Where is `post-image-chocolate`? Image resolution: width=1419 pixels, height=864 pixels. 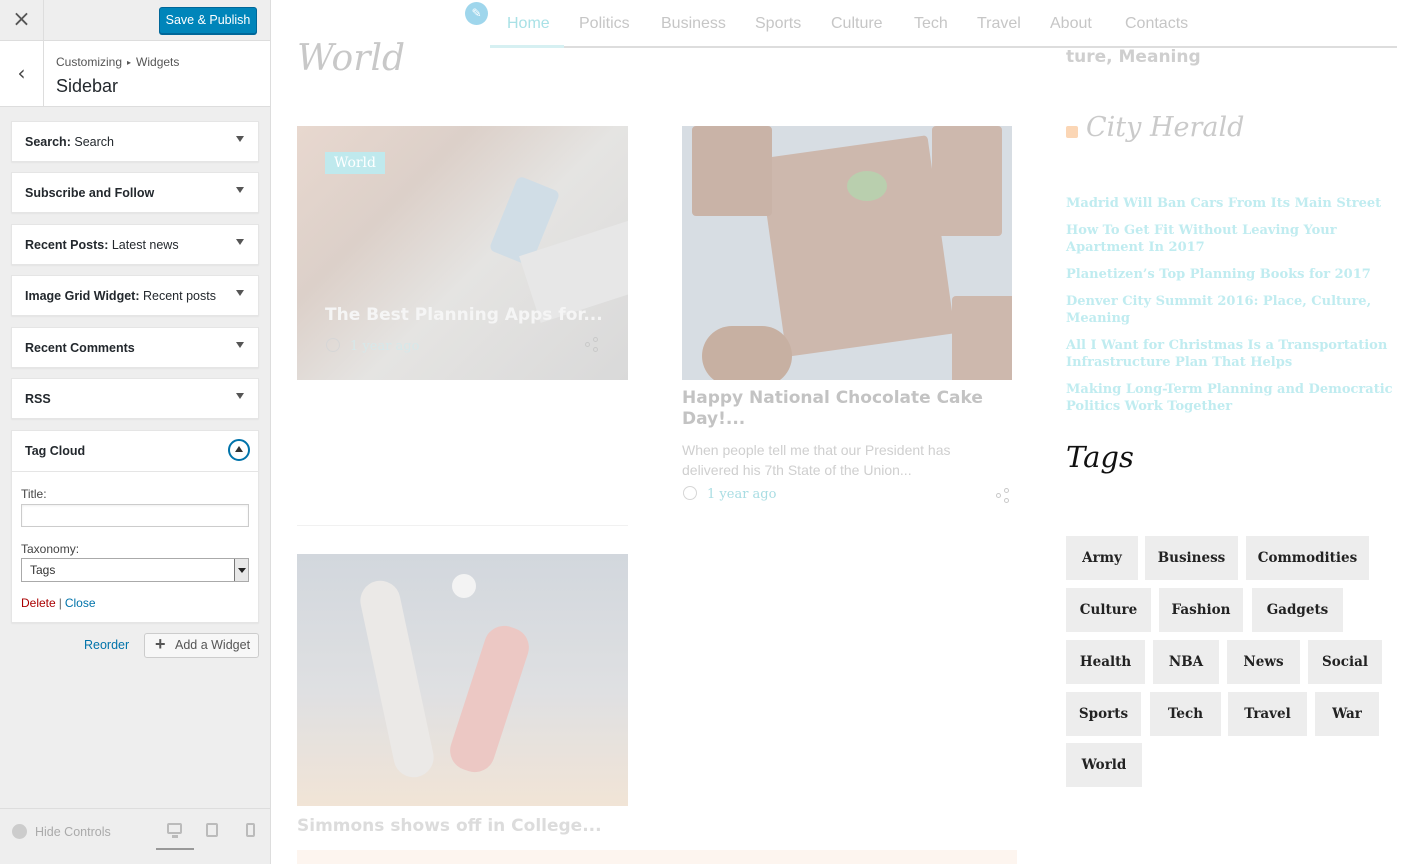
post-image-chocolate is located at coordinates (847, 253).